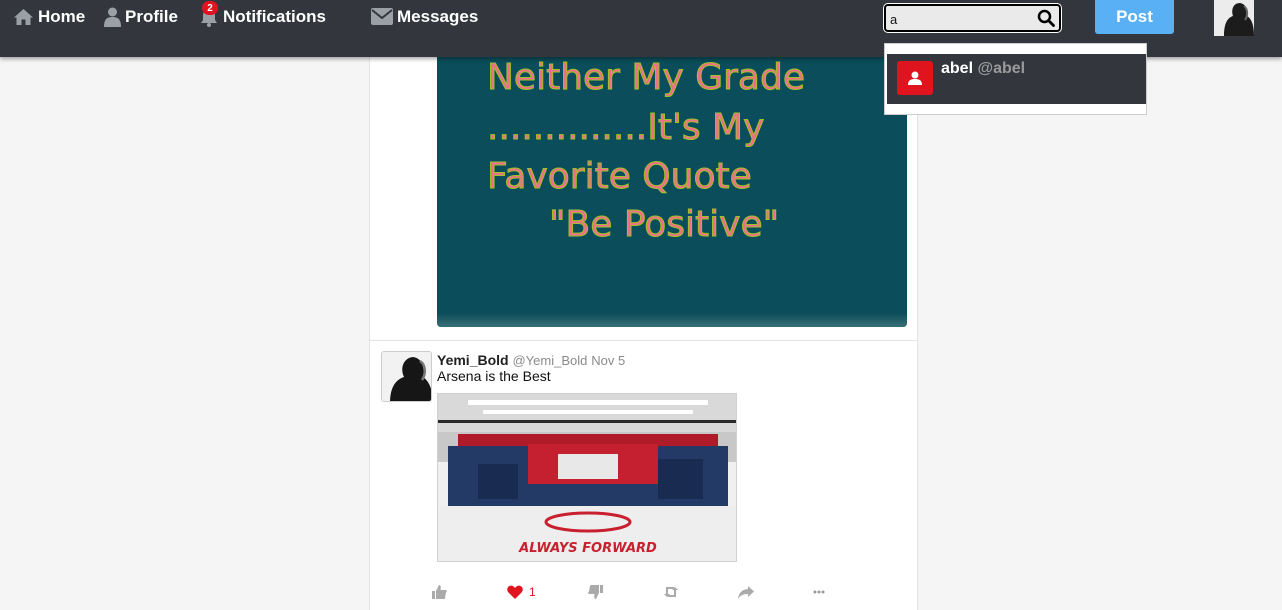 This screenshot has height=610, width=1282. I want to click on thumbs-down-icon, so click(595, 592).